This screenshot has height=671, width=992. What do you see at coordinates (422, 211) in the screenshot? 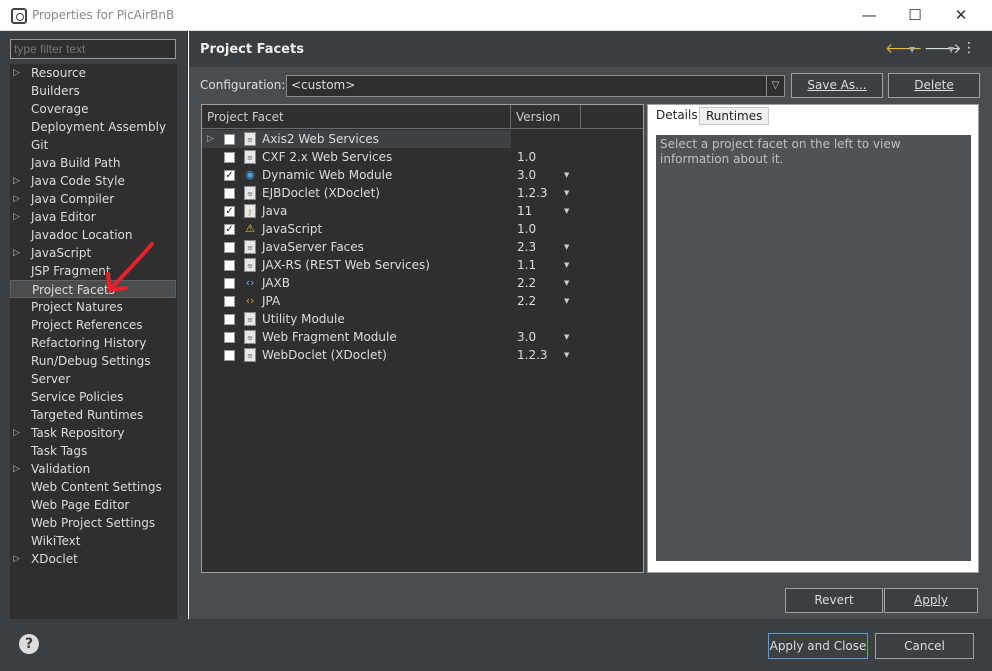
I see `facet-row: ✓ J Java 11 ▼` at bounding box center [422, 211].